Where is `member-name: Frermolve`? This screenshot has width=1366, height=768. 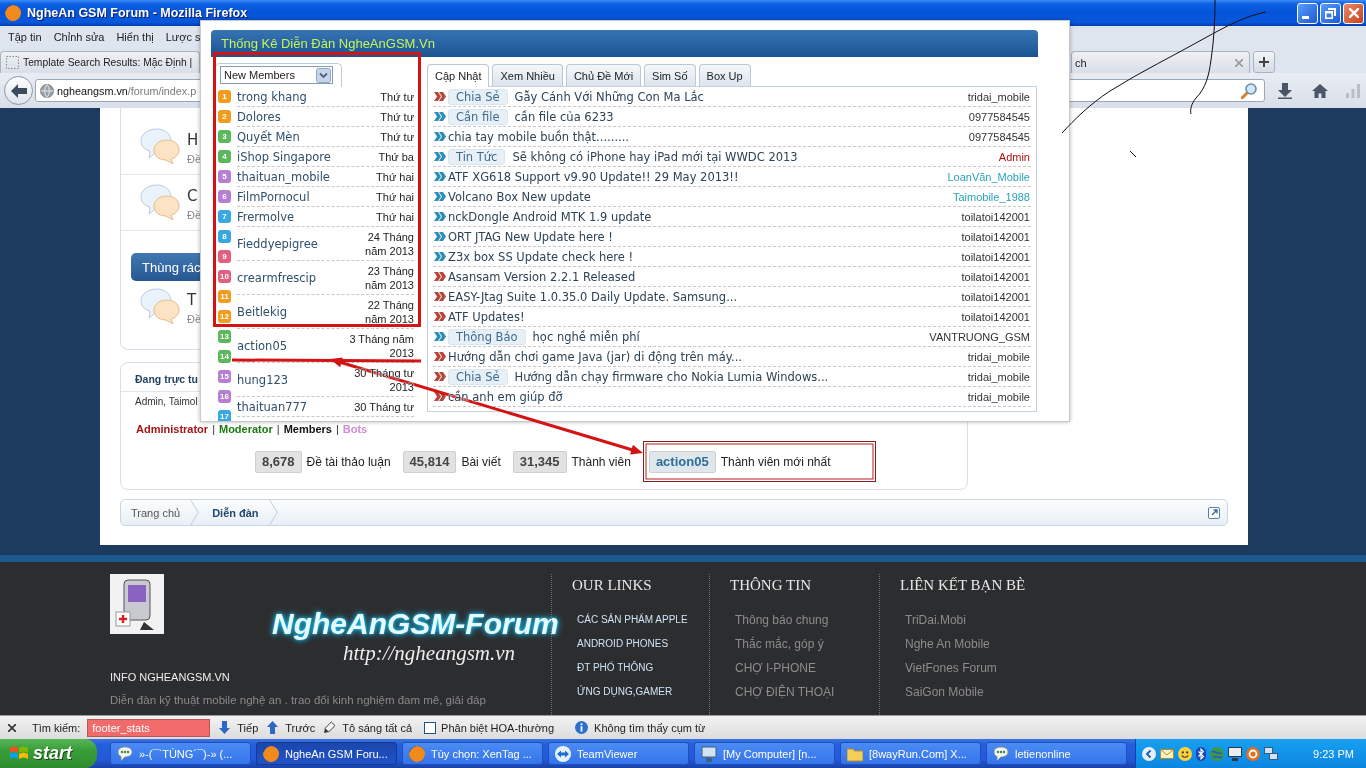
member-name: Frermolve is located at coordinates (266, 216).